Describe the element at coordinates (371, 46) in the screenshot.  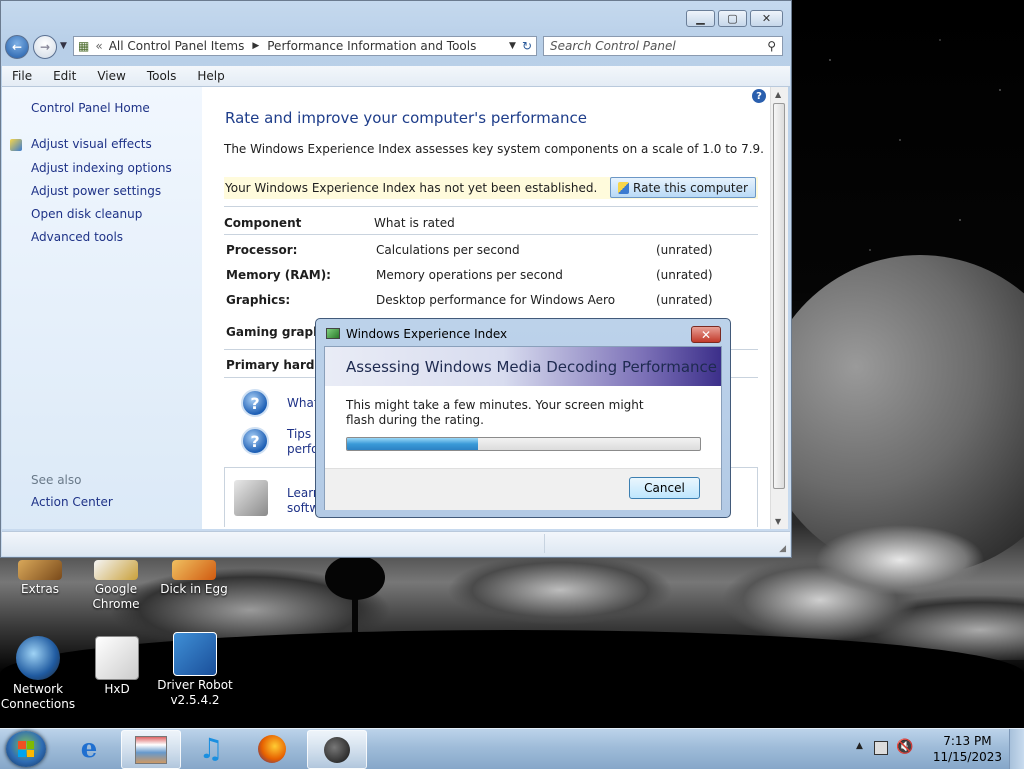
I see `breadcrumb-performance-information: Performance Information and Tools` at that location.